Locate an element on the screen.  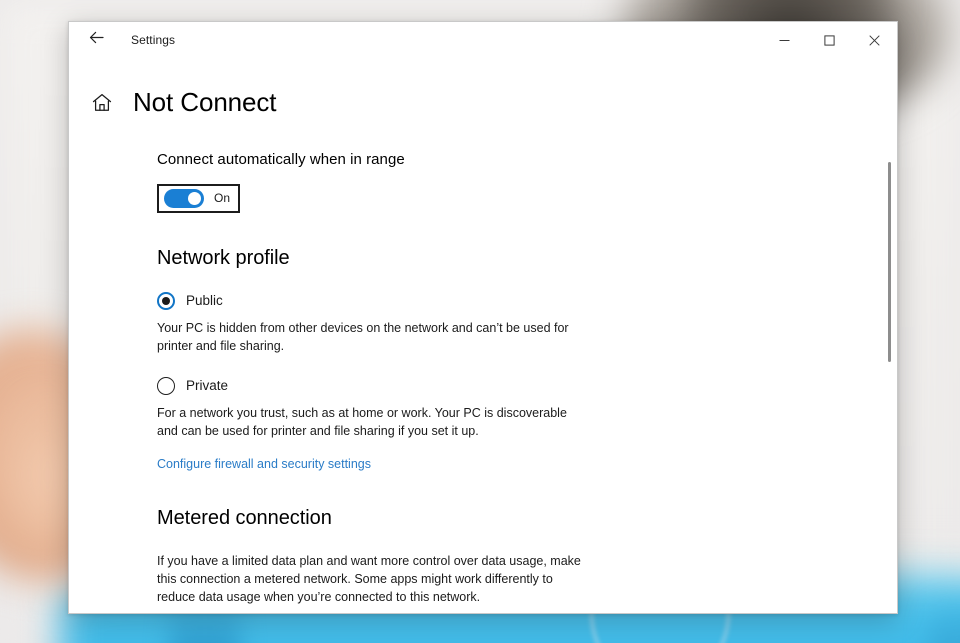
close-icon is located at coordinates (874, 40).